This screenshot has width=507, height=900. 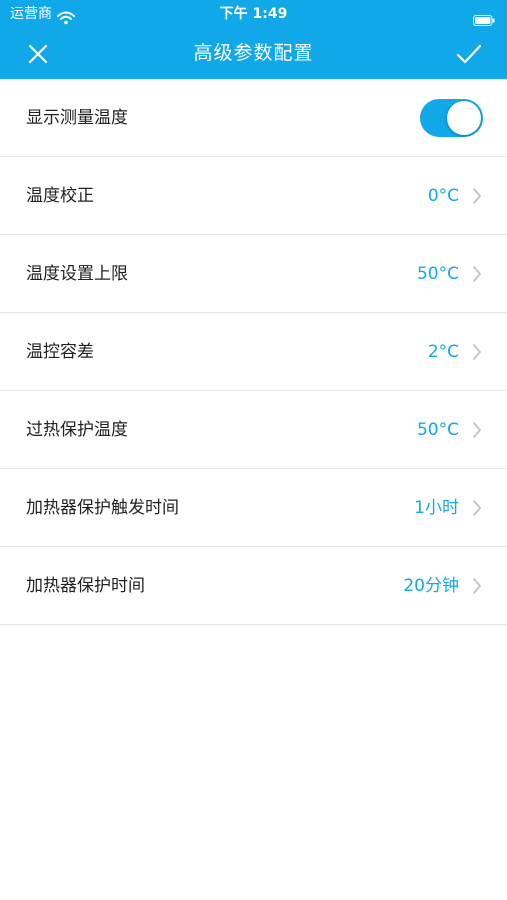 I want to click on status-time: 下午 1:49, so click(x=253, y=14).